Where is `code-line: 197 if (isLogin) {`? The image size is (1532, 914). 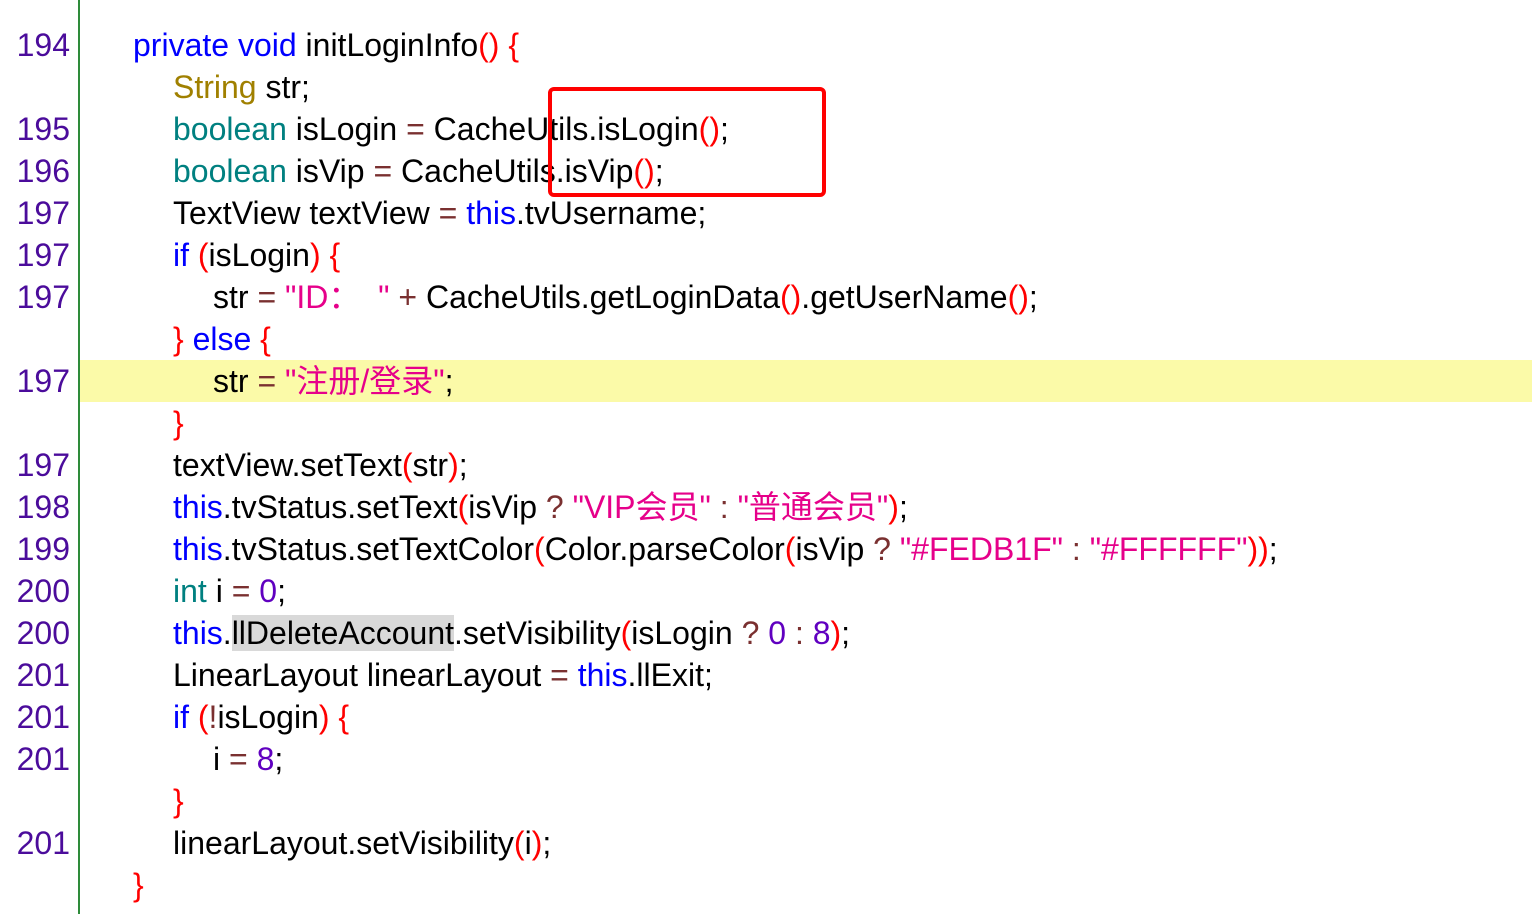 code-line: 197 if (isLogin) { is located at coordinates (766, 255).